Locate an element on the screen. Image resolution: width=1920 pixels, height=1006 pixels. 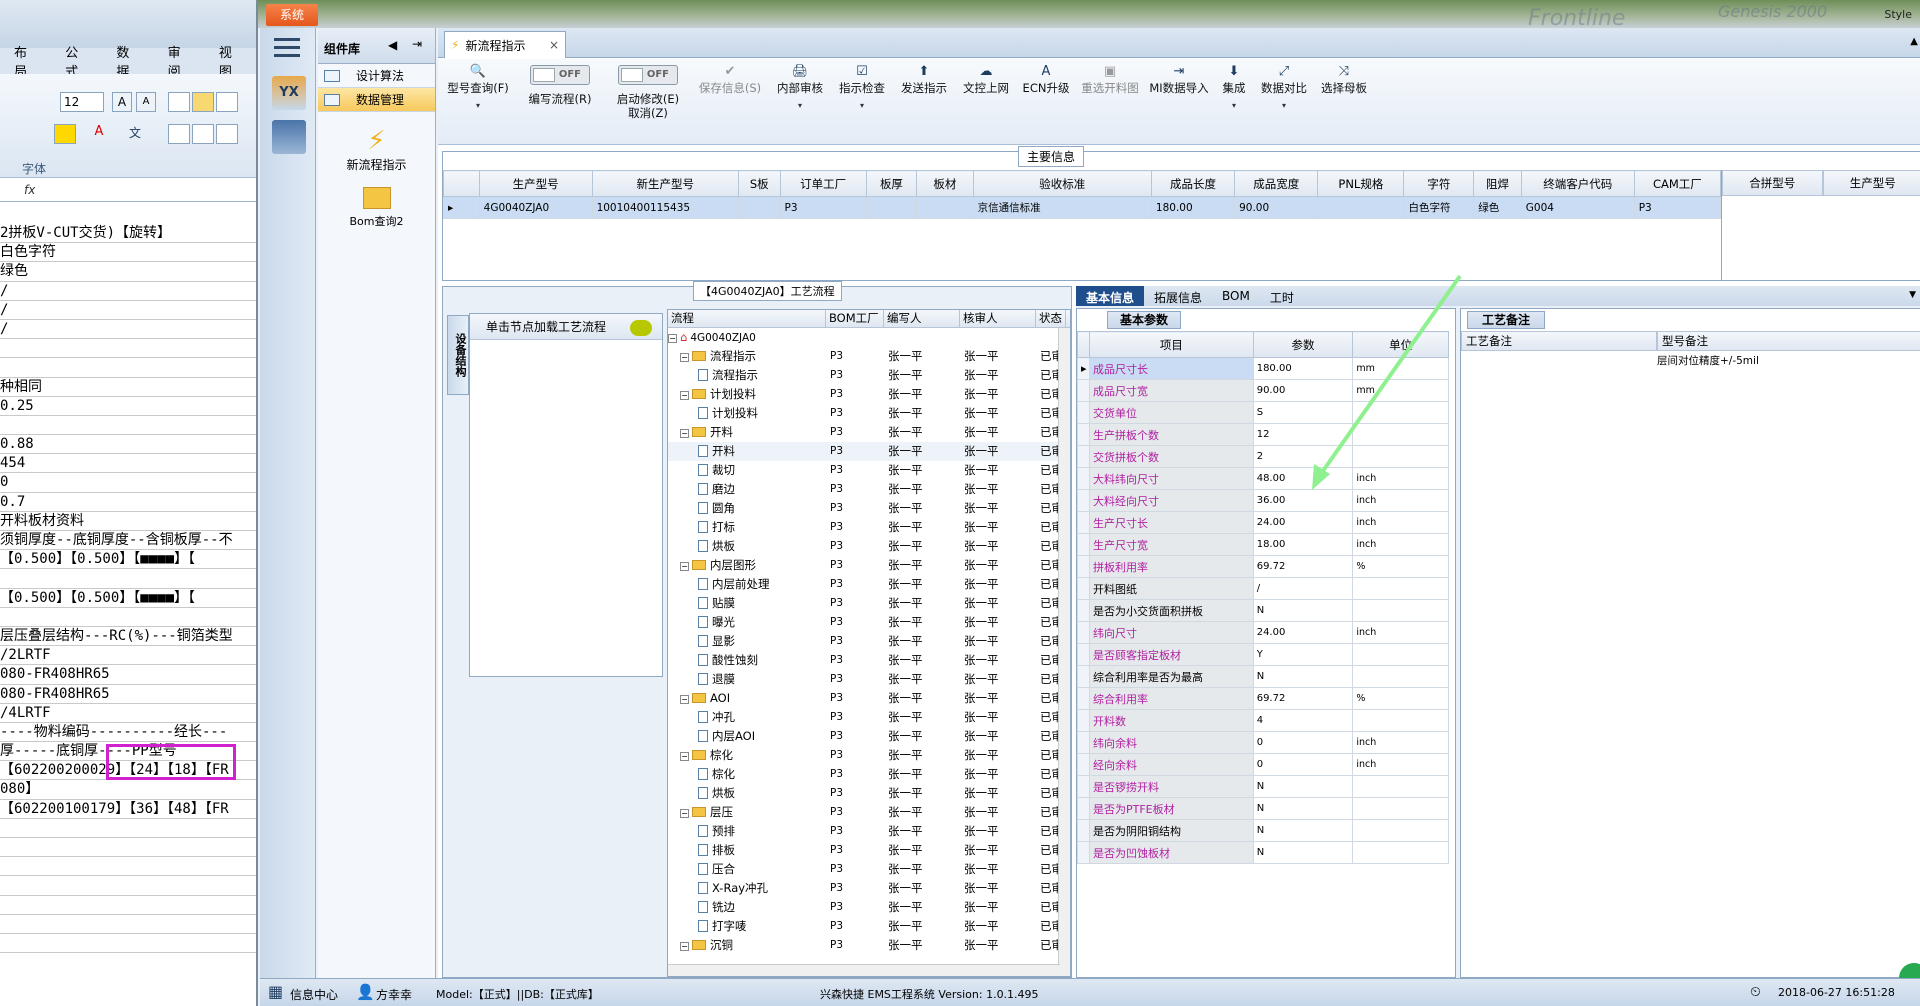
tab-scroll-up-icon: ▲ is located at coordinates (1914, 41).